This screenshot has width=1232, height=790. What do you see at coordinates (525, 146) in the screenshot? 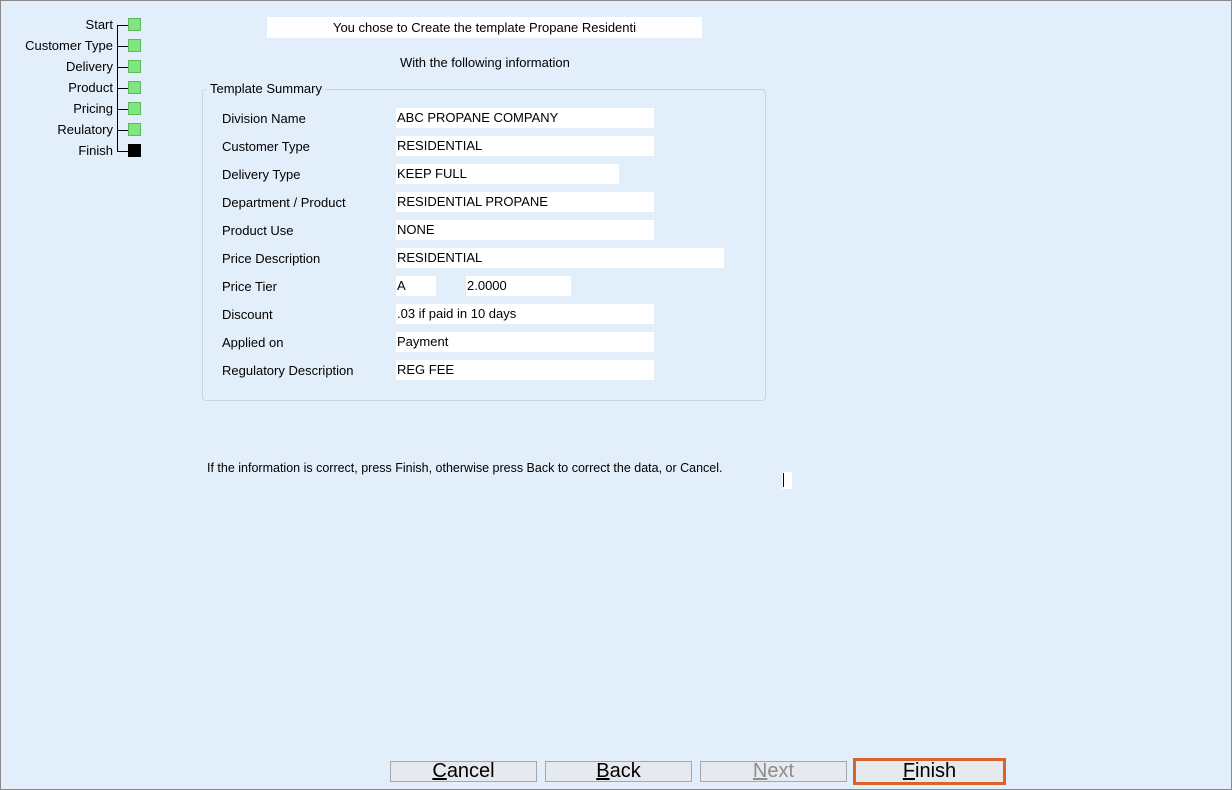
I see `customer-type-value: RESIDENTIAL` at bounding box center [525, 146].